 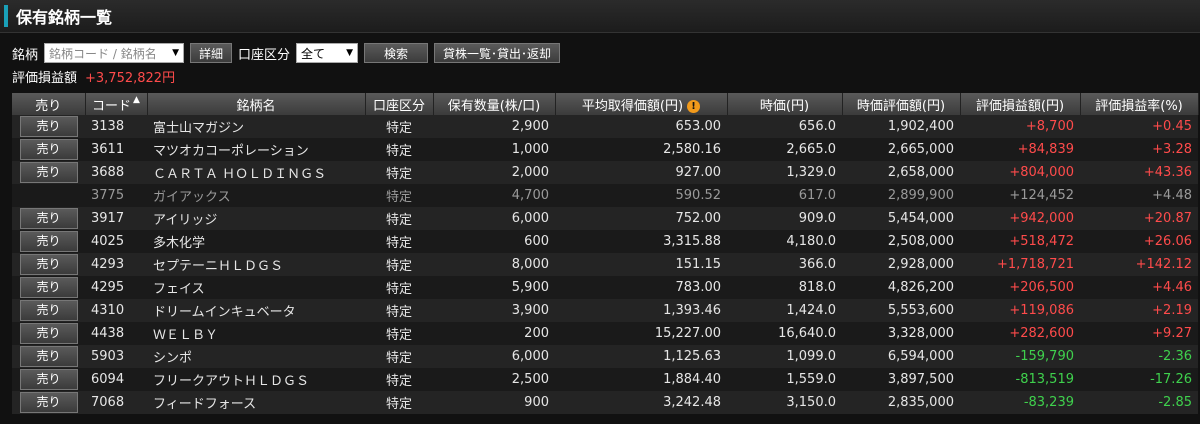 I want to click on market-value-cell: 2,508,000, so click(x=901, y=241).